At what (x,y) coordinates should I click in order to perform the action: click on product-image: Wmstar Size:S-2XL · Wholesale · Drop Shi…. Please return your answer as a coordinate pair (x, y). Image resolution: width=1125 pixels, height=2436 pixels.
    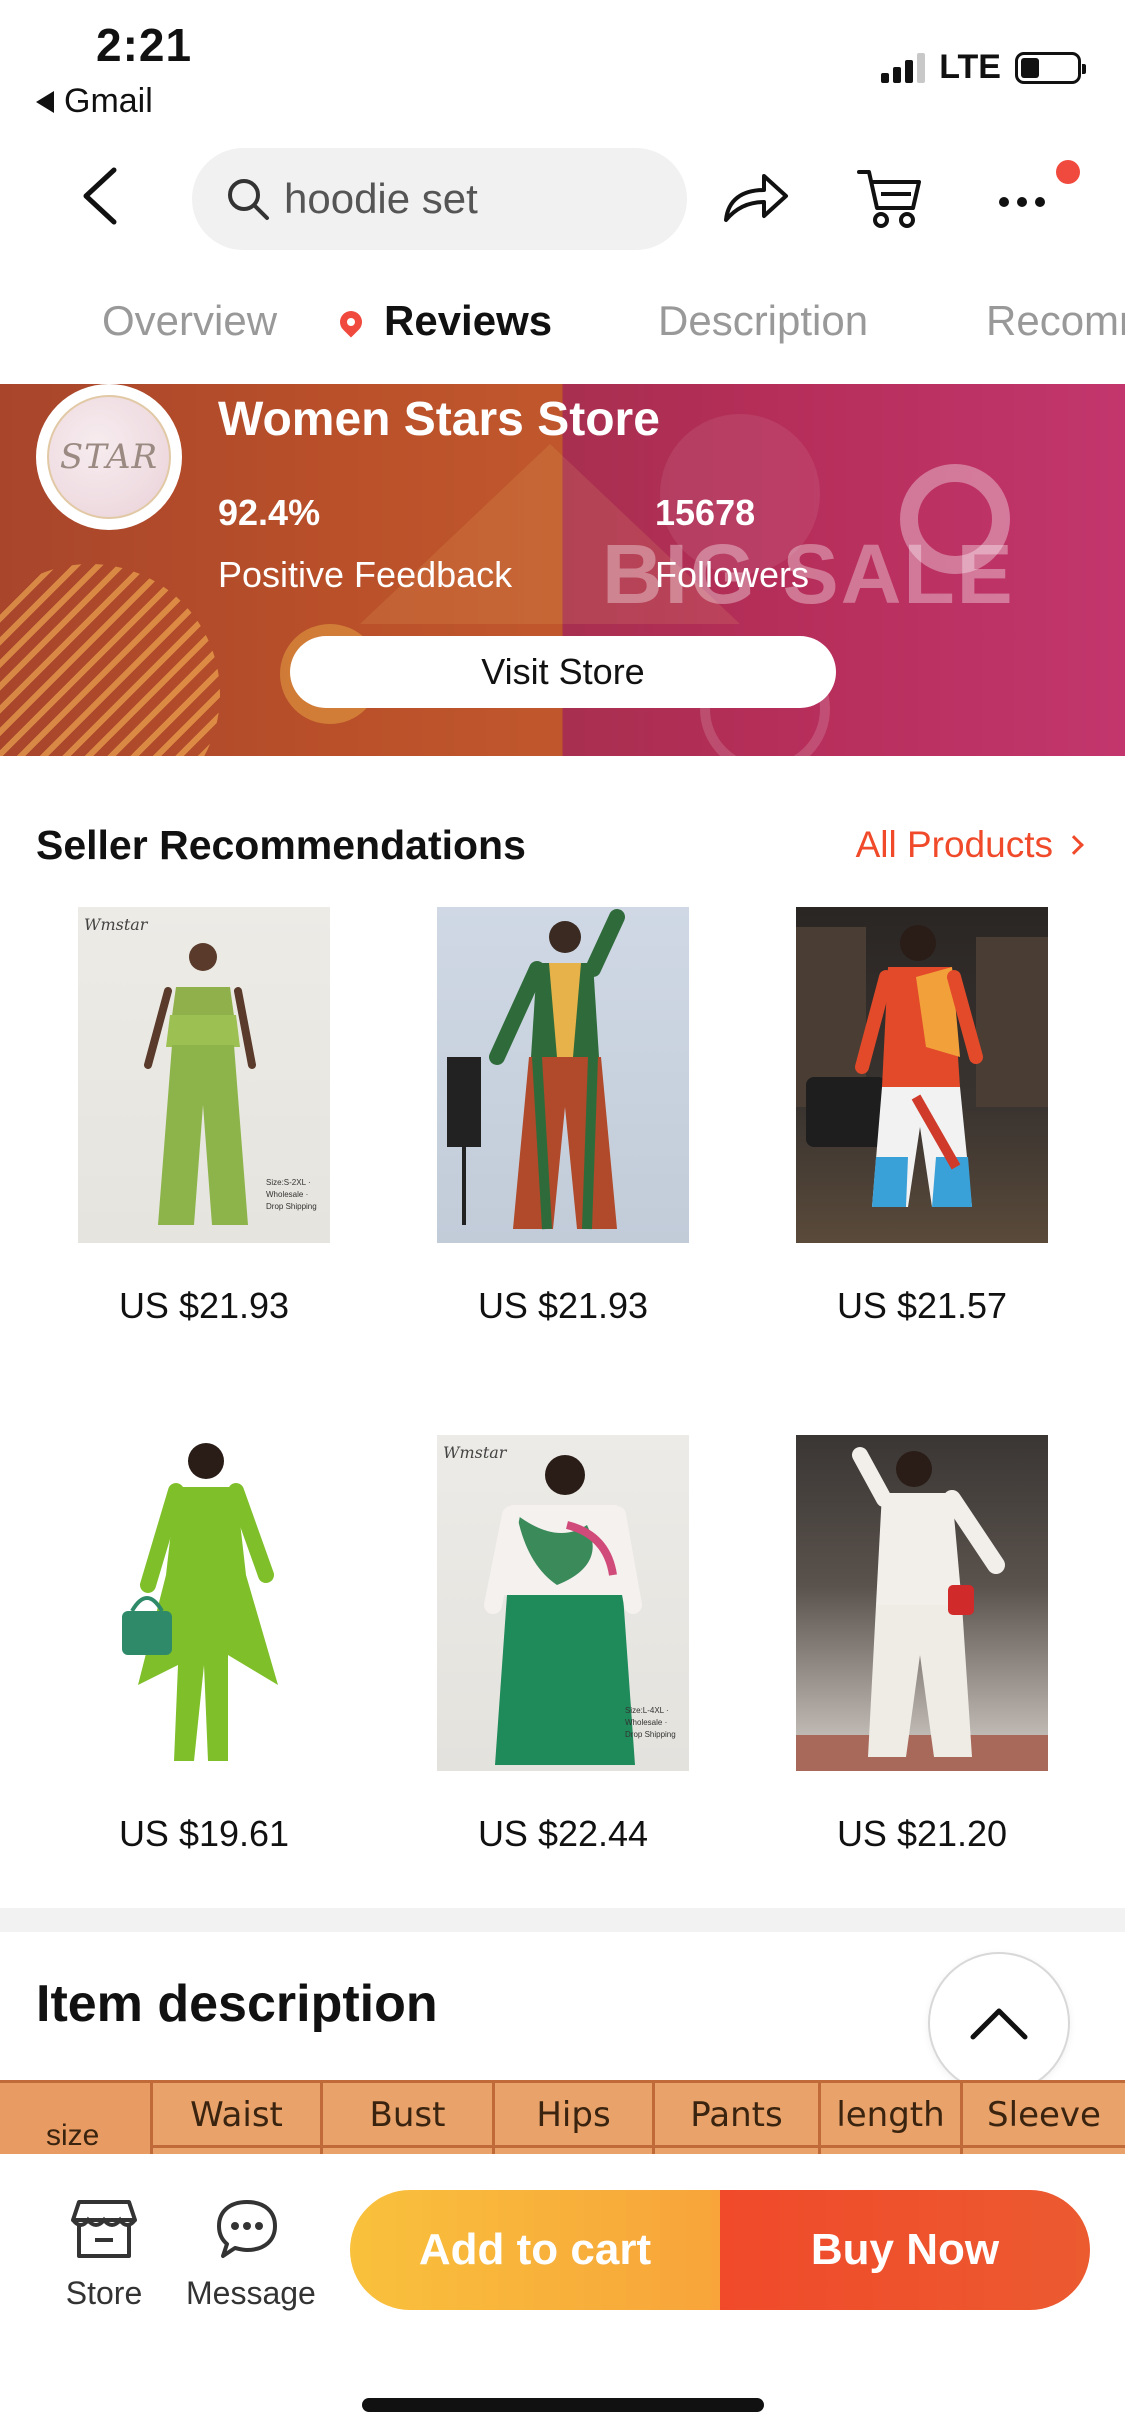
    Looking at the image, I should click on (204, 1075).